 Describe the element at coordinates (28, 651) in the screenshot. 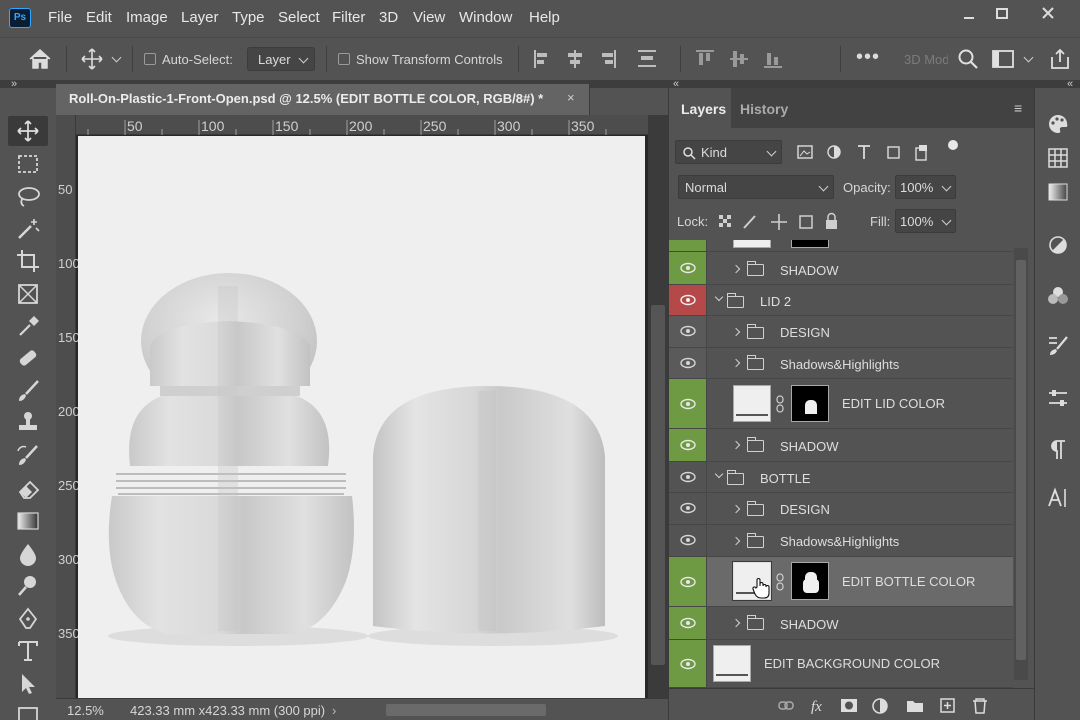

I see `type-tool-icon` at that location.